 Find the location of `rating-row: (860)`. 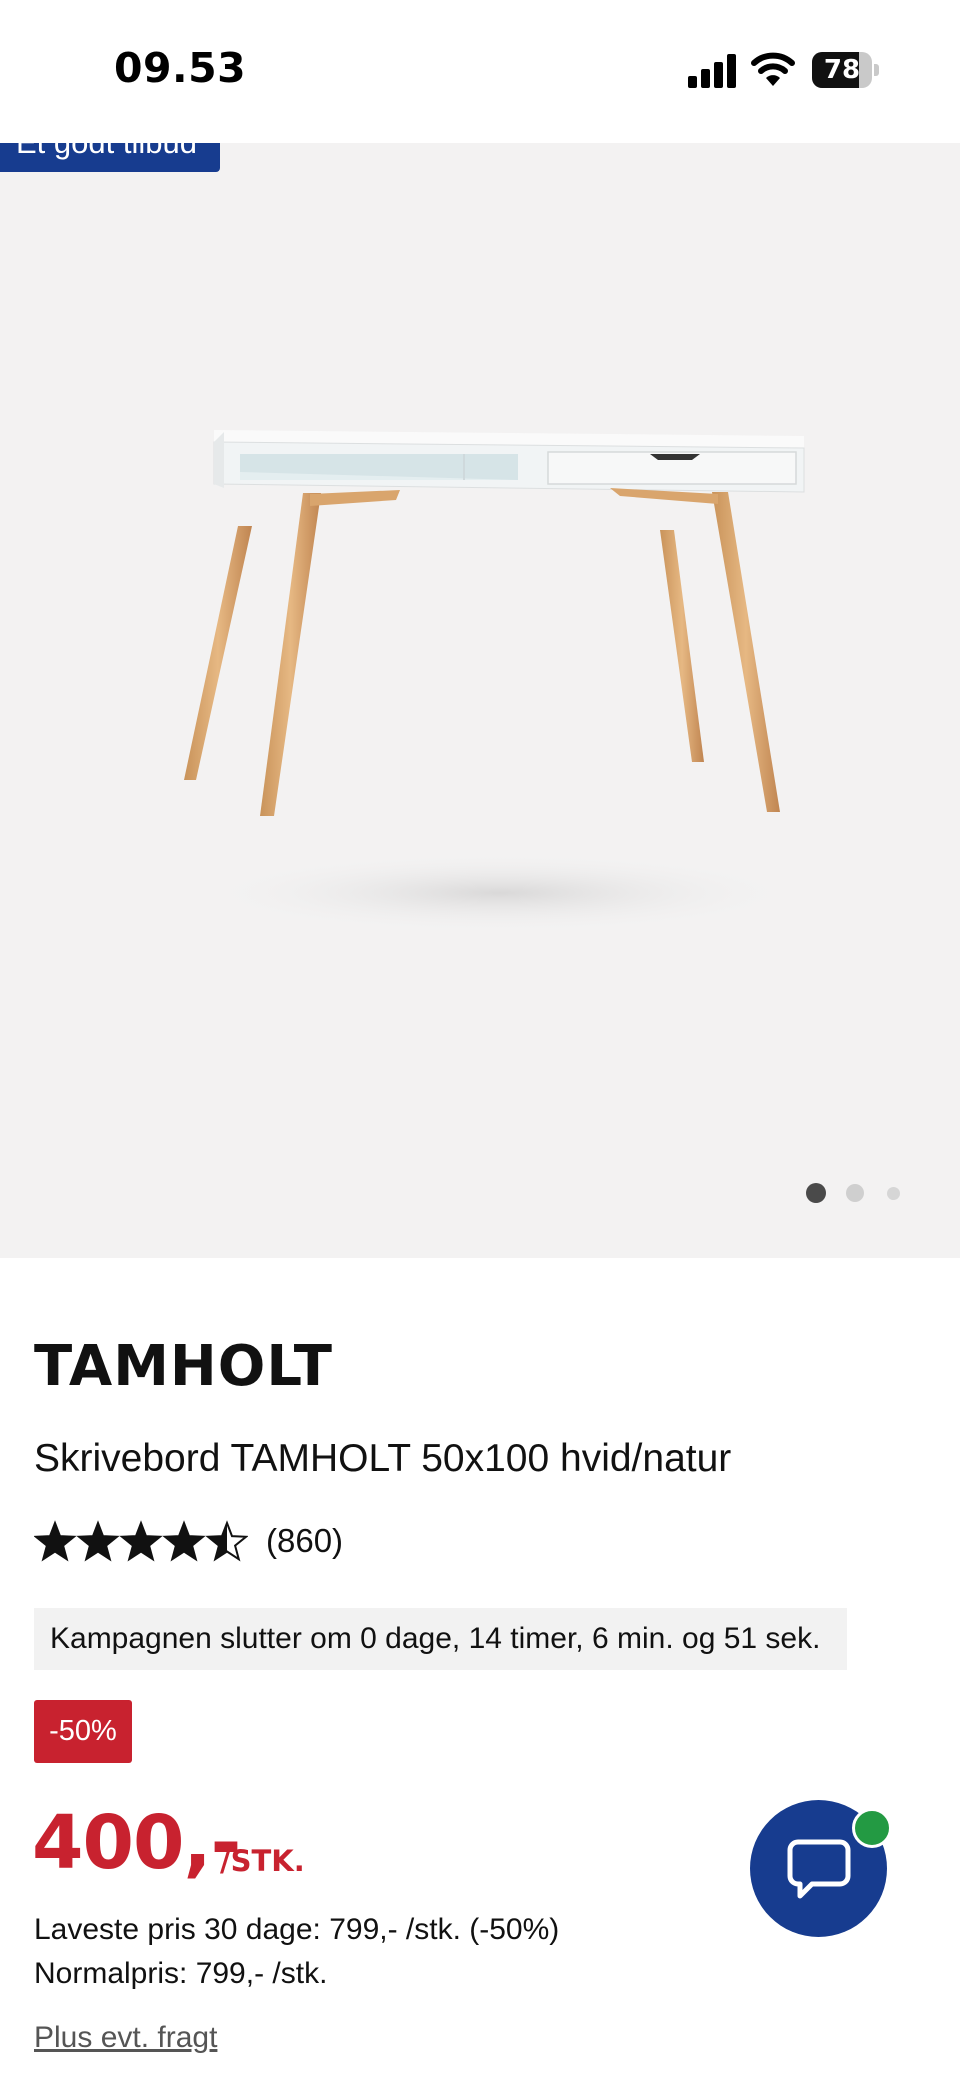

rating-row: (860) is located at coordinates (234, 1544).